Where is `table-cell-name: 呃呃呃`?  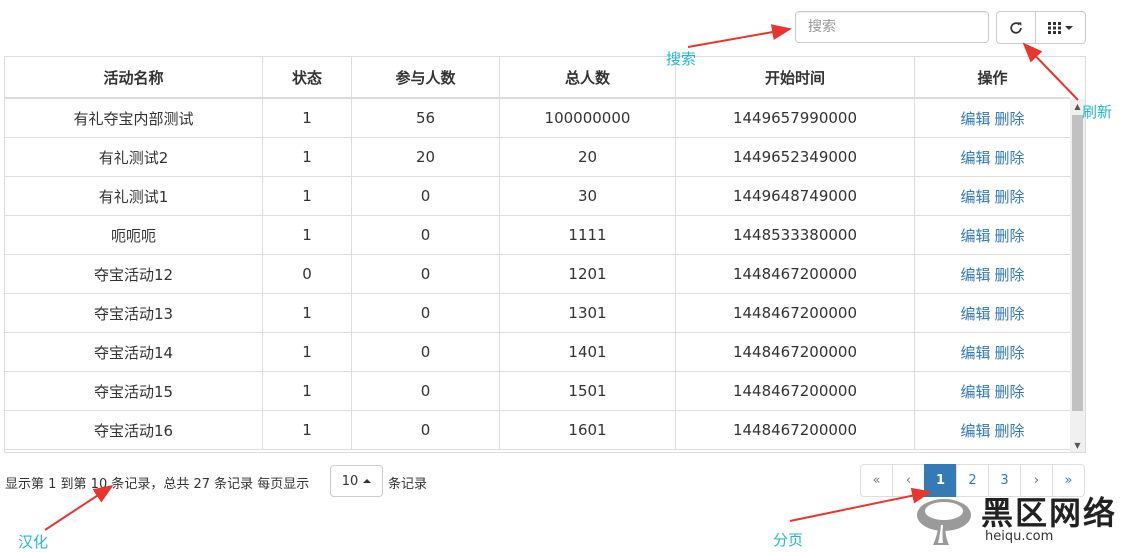 table-cell-name: 呃呃呃 is located at coordinates (134, 235).